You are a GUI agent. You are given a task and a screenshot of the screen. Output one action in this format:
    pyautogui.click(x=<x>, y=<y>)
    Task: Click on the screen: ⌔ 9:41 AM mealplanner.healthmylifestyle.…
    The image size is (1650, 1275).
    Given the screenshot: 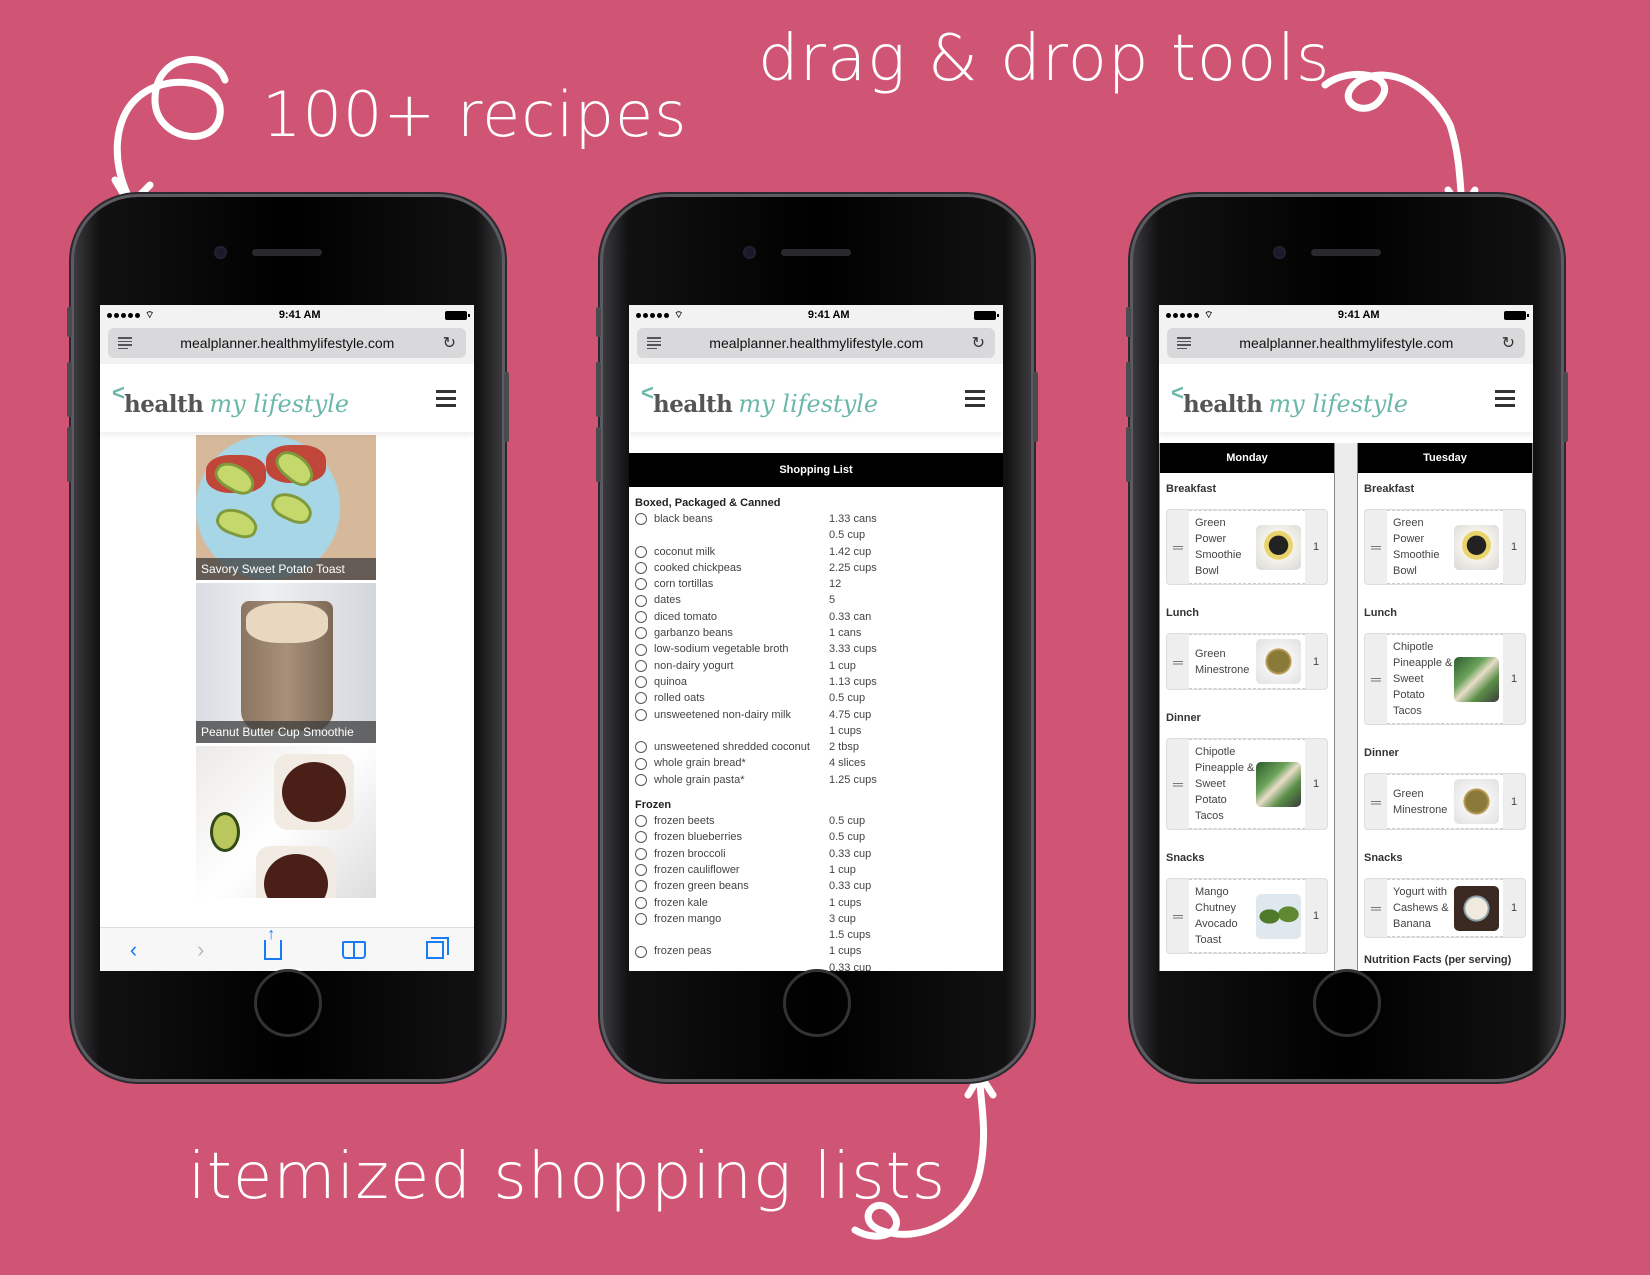 What is the action you would take?
    pyautogui.click(x=816, y=638)
    